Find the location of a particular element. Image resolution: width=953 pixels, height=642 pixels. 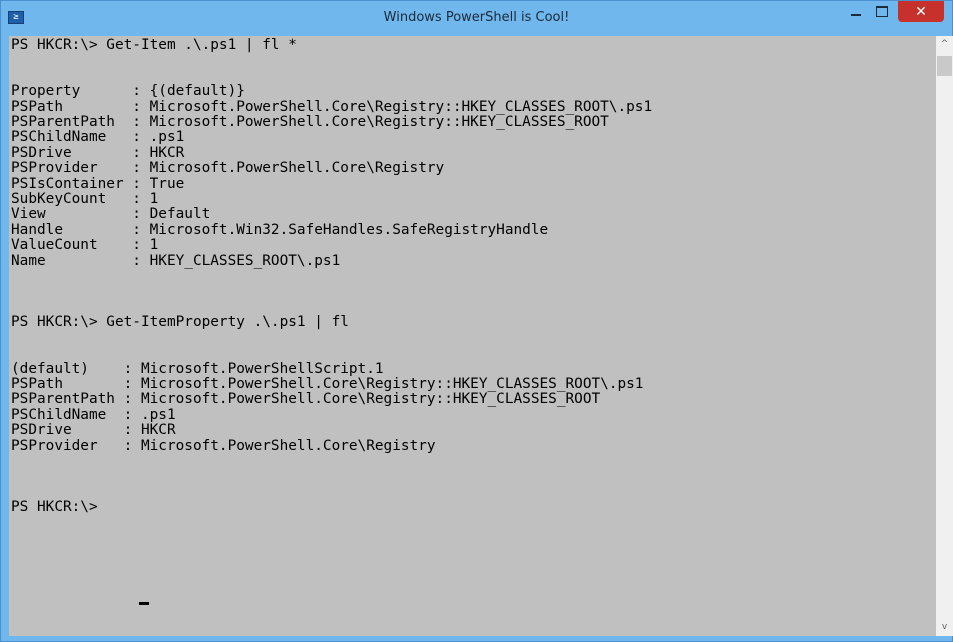

text-cursor is located at coordinates (144, 603).